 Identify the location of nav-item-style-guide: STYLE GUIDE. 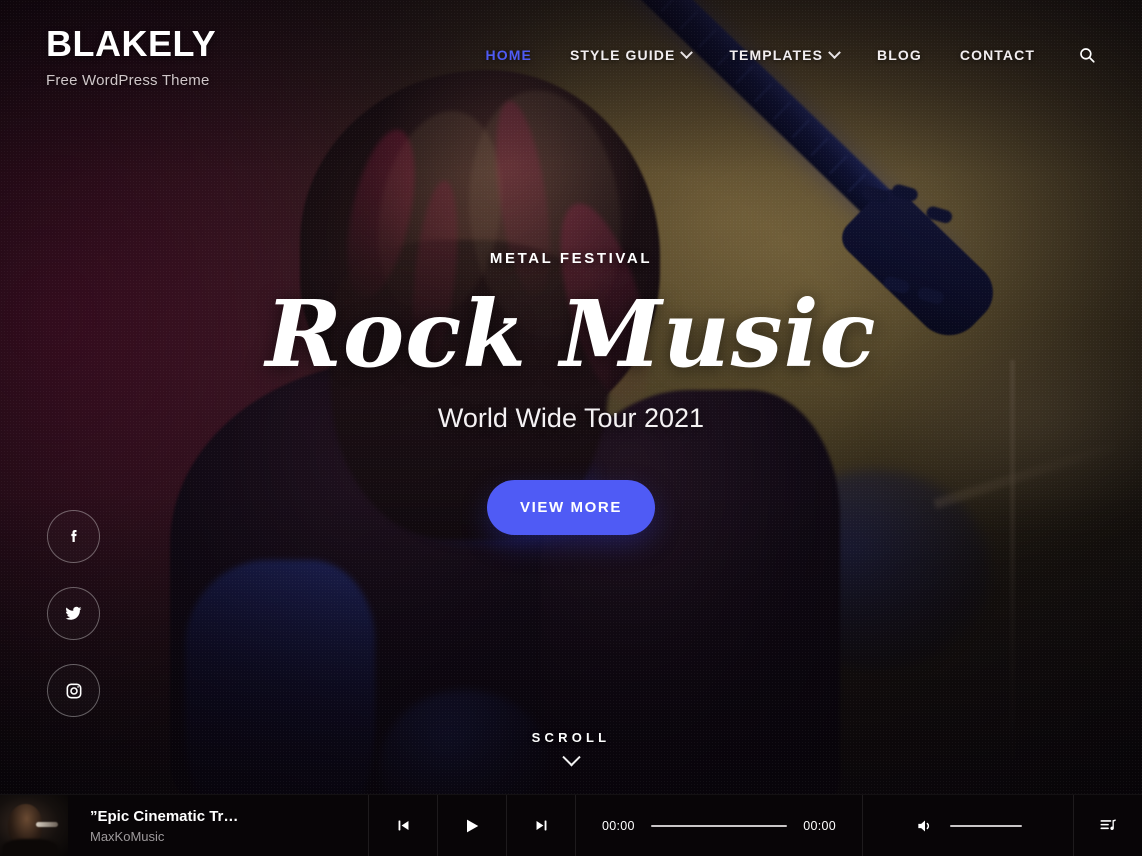
(630, 55).